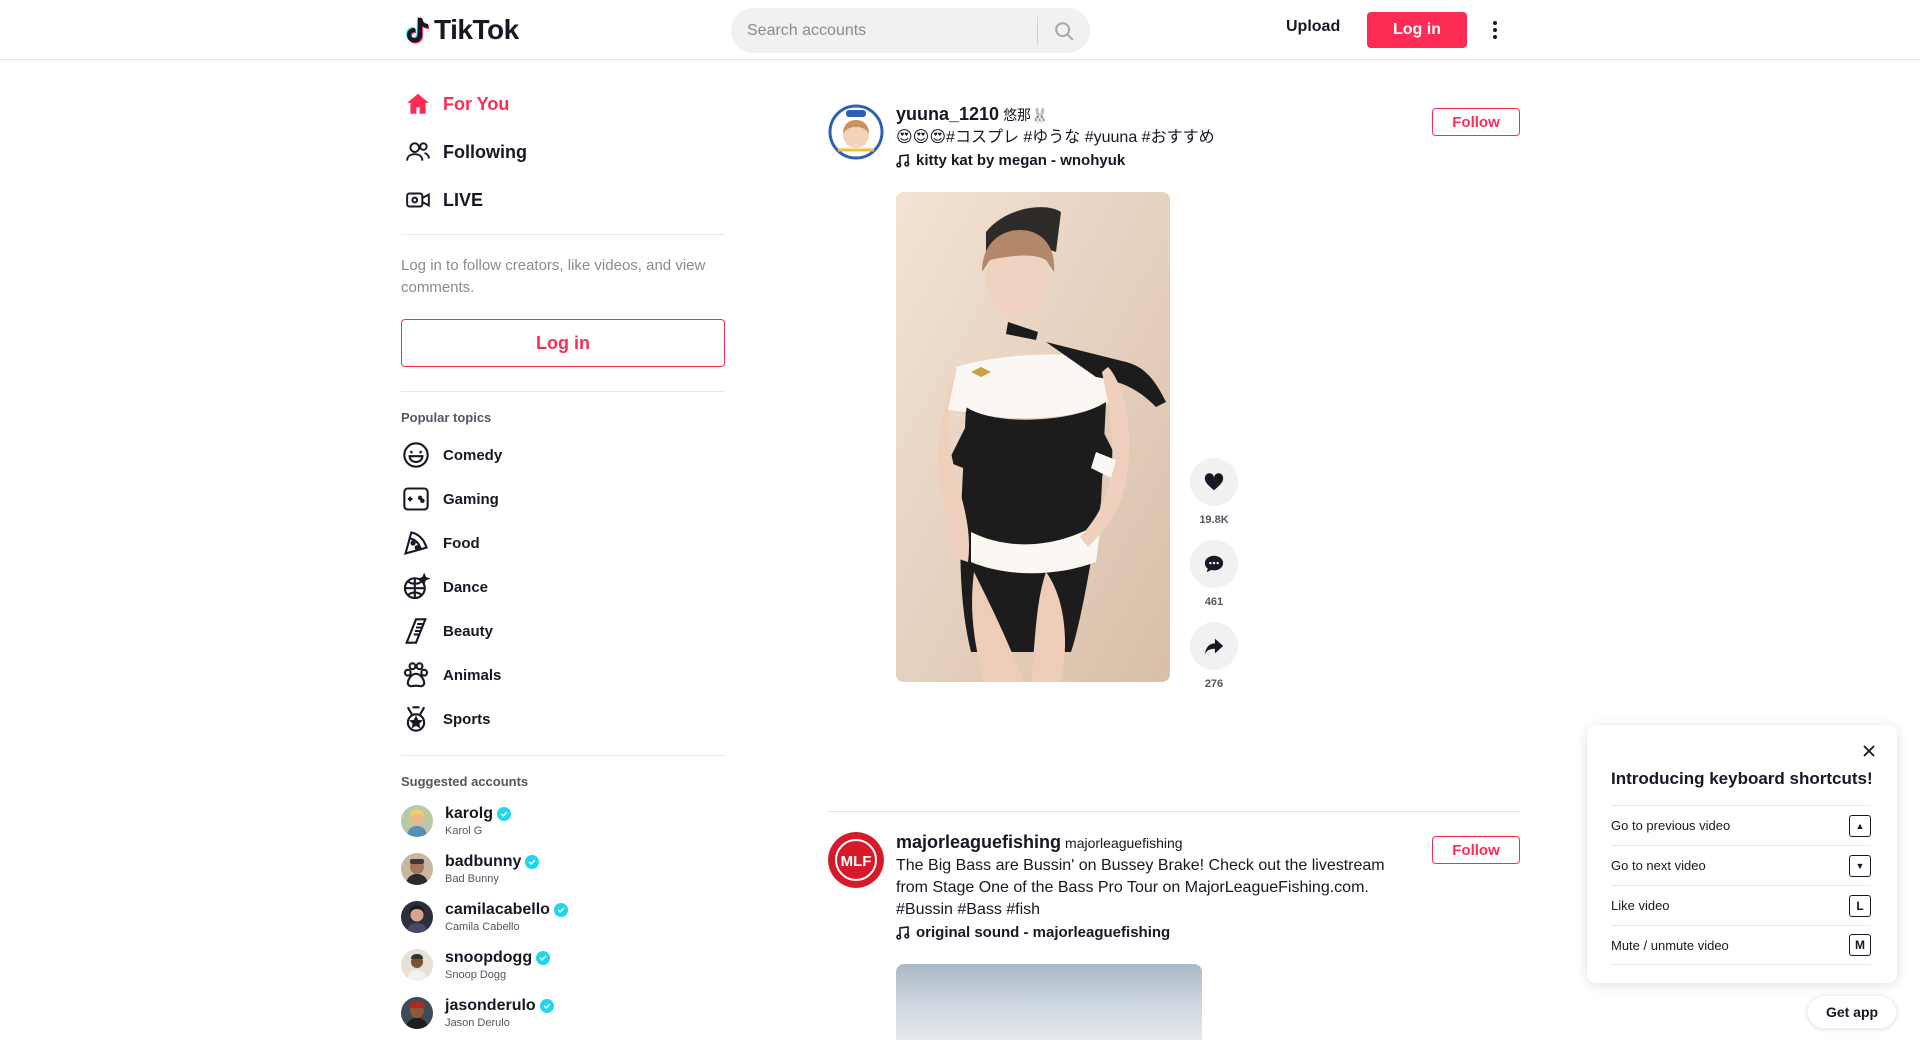  Describe the element at coordinates (563, 104) in the screenshot. I see `nav-for-you: For You` at that location.